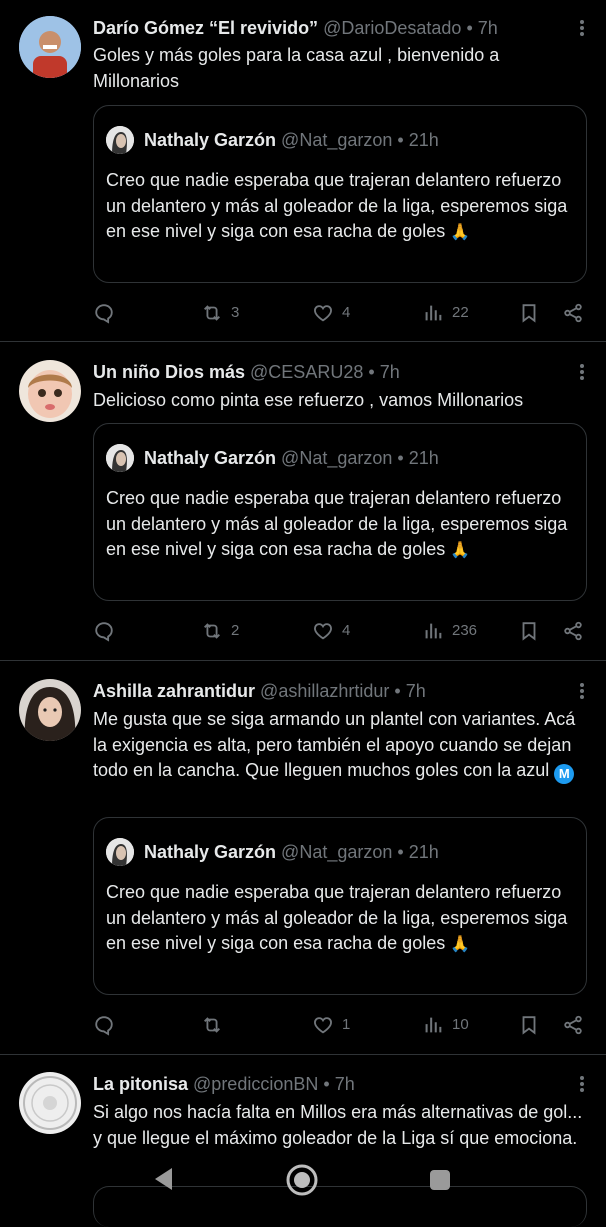 Image resolution: width=606 pixels, height=1227 pixels. What do you see at coordinates (255, 1084) in the screenshot?
I see `author-handle: @prediccionBN` at bounding box center [255, 1084].